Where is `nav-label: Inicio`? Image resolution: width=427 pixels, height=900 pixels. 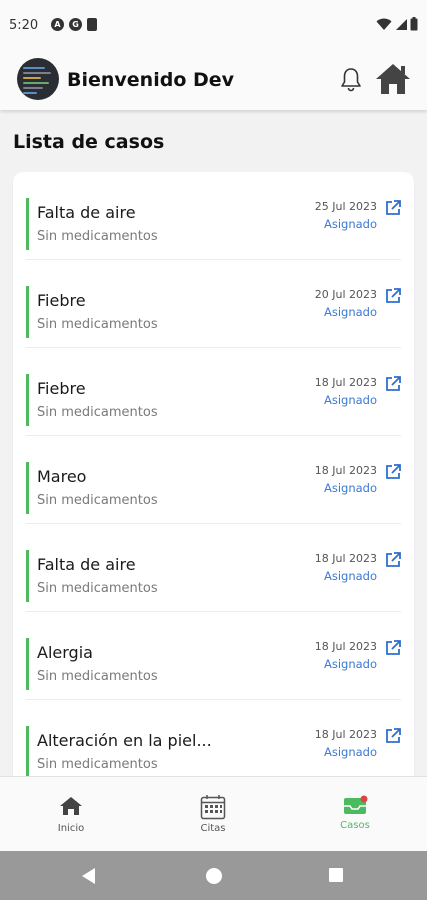
nav-label: Inicio is located at coordinates (71, 828).